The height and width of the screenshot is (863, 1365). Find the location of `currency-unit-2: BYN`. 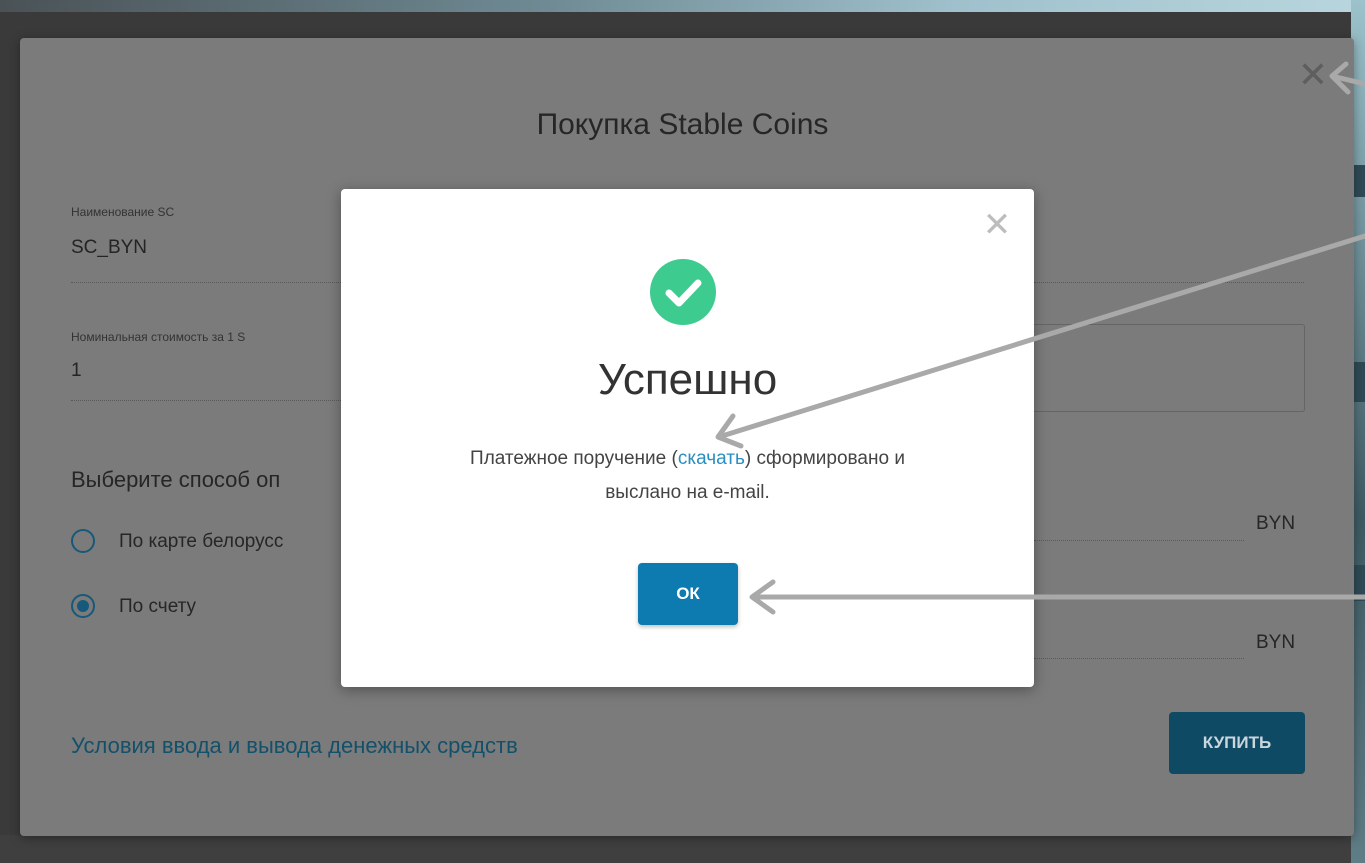

currency-unit-2: BYN is located at coordinates (1276, 642).